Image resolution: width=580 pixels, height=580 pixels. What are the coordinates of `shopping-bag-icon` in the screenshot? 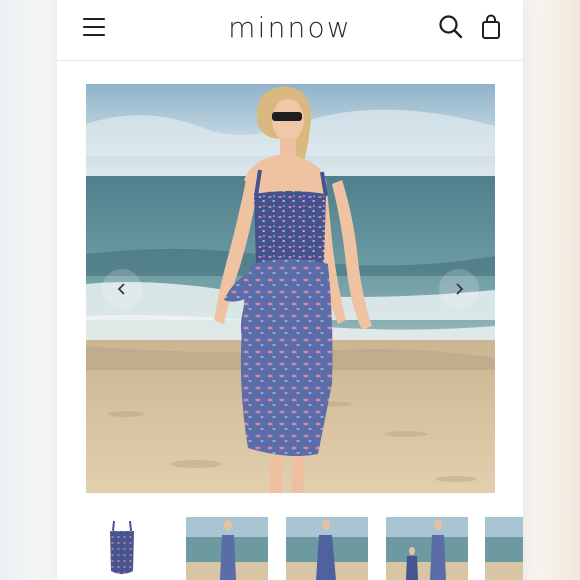 It's located at (491, 26).